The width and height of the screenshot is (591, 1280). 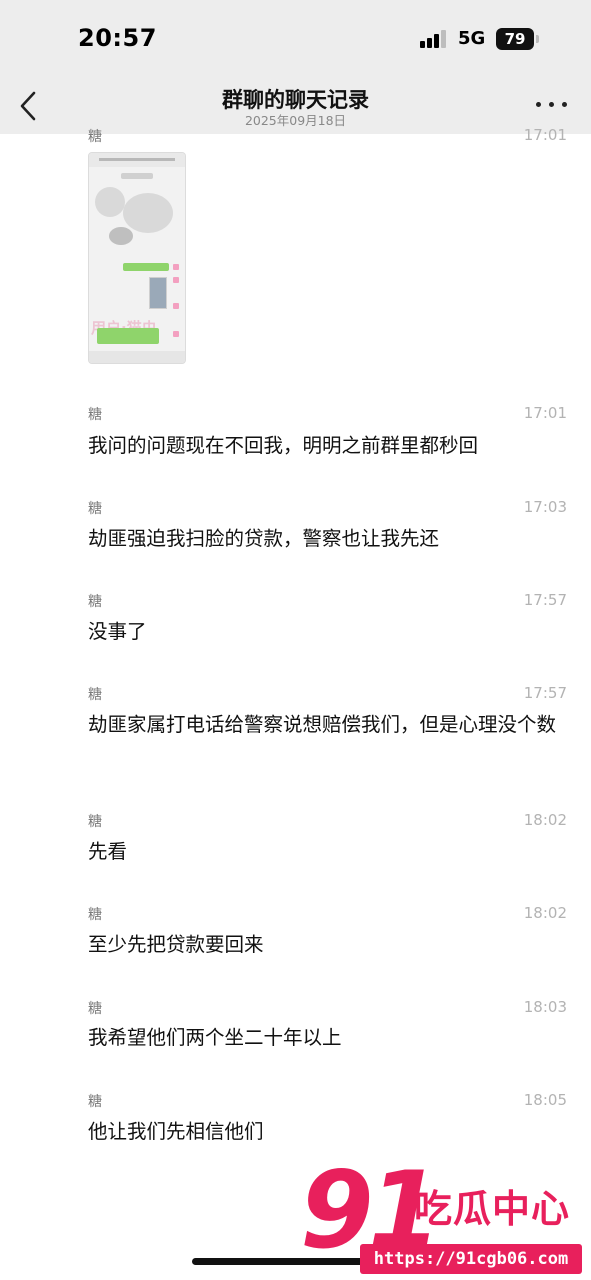 I want to click on thumb-inner-image, so click(x=158, y=293).